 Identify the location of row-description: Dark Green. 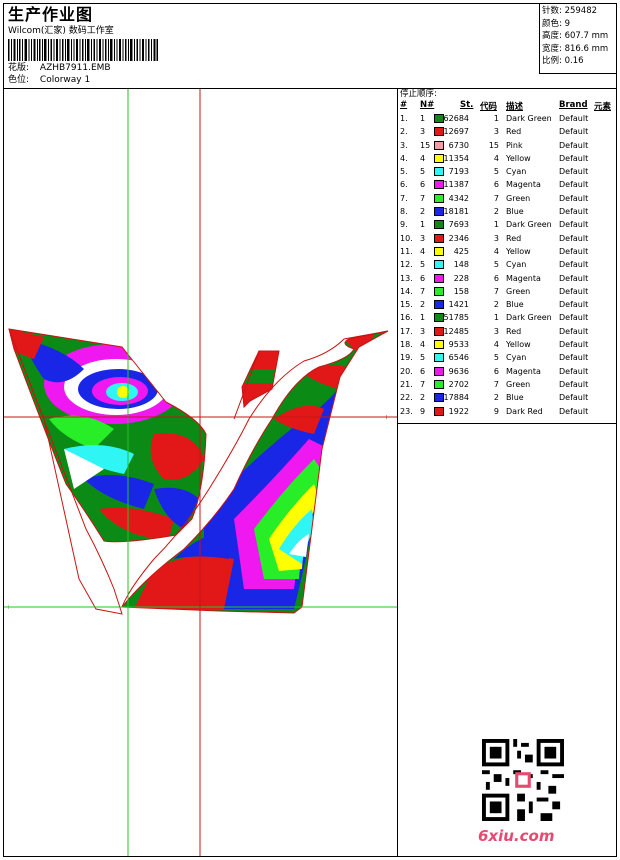
(529, 318).